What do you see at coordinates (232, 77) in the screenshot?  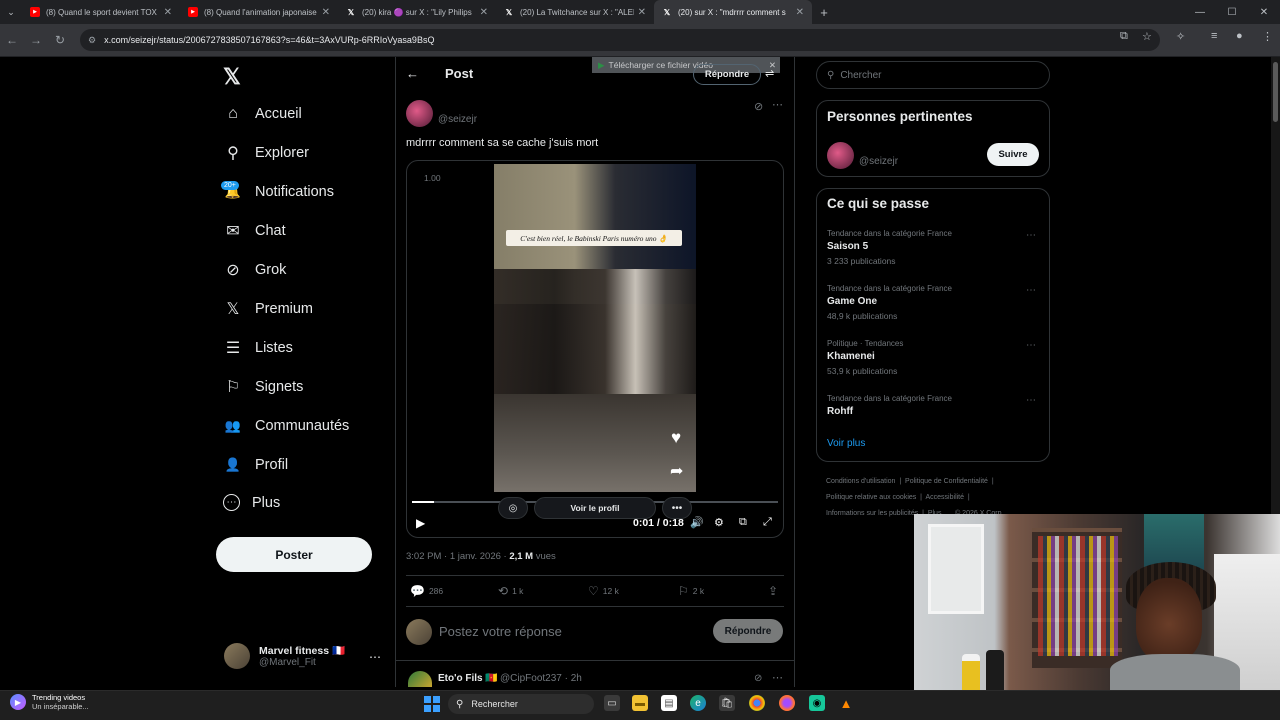 I see `x-logo-icon: 𝕏` at bounding box center [232, 77].